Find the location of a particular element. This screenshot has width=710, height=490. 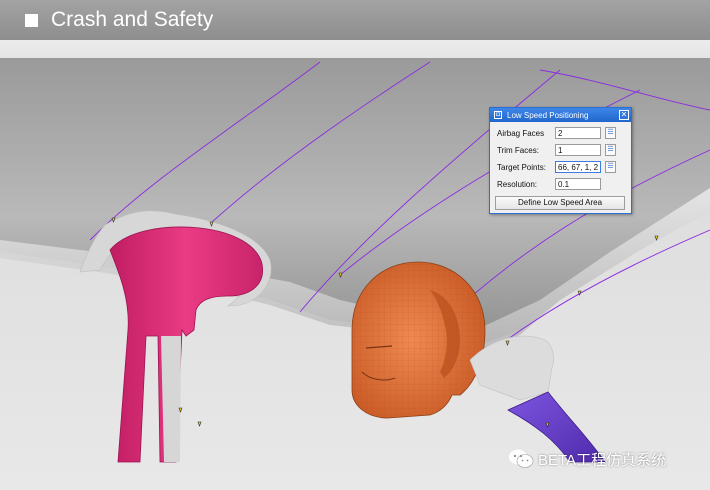

watermark: BETA工程仿真系统 is located at coordinates (587, 459).